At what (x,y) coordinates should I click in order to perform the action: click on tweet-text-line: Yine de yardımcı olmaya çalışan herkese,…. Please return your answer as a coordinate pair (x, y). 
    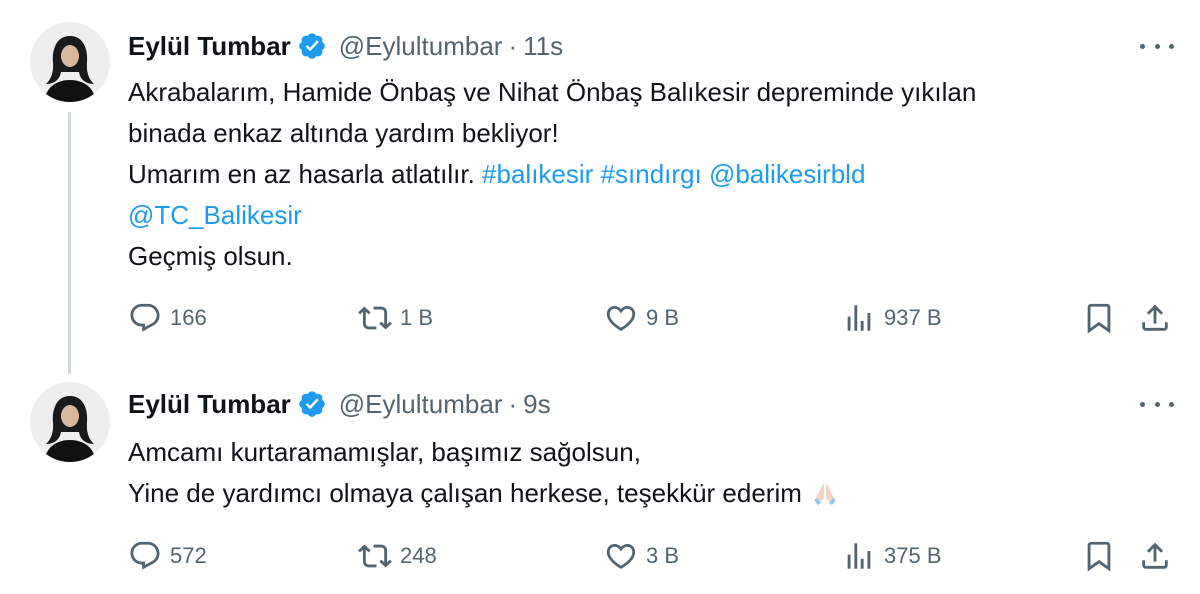
    Looking at the image, I should click on (648, 496).